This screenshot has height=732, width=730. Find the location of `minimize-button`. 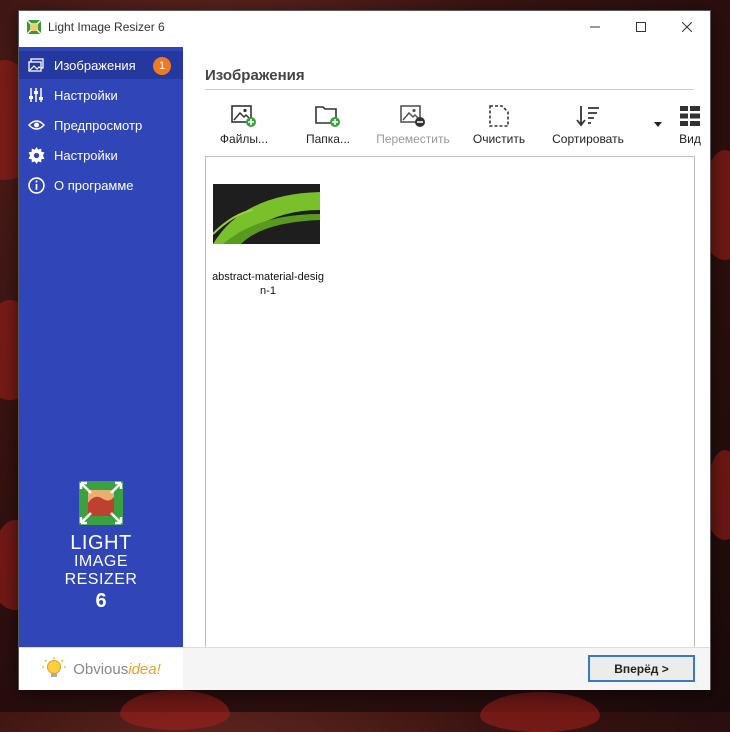

minimize-button is located at coordinates (595, 27).